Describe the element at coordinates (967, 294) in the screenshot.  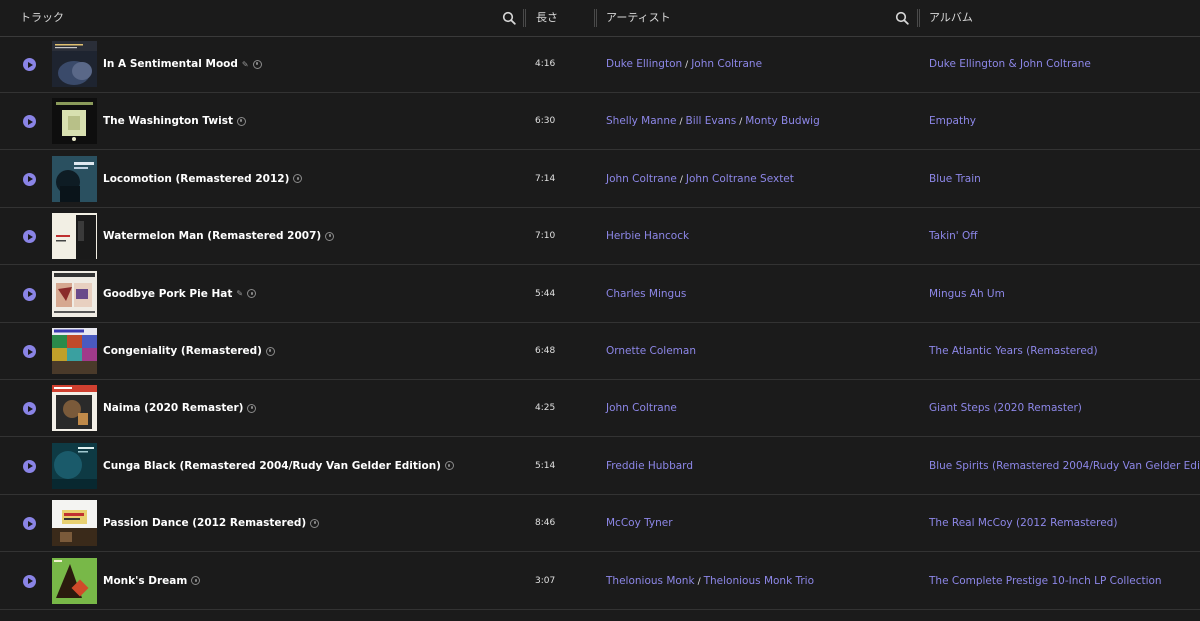
I see `album-link: Mingus Ah Um` at that location.